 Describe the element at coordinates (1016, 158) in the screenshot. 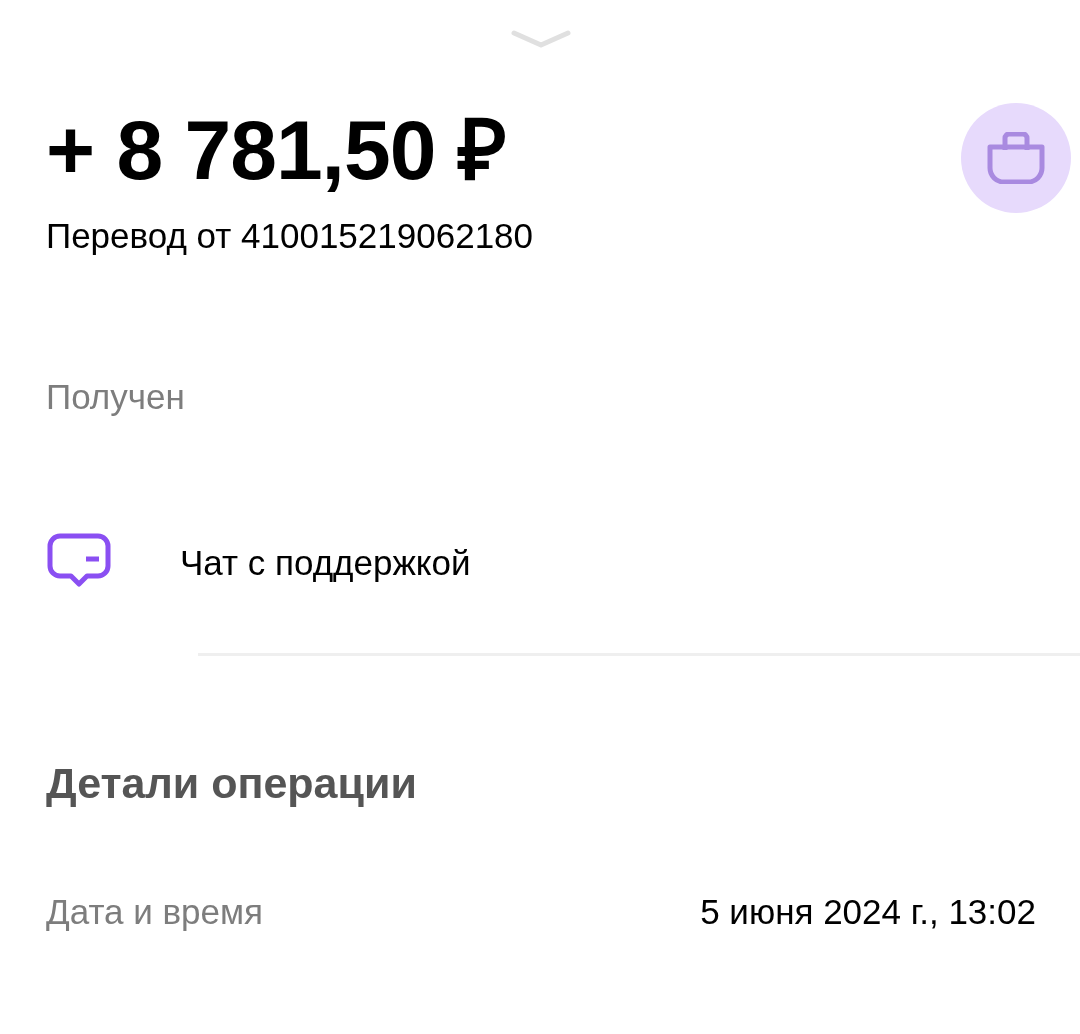

I see `shopping-bag-icon` at that location.